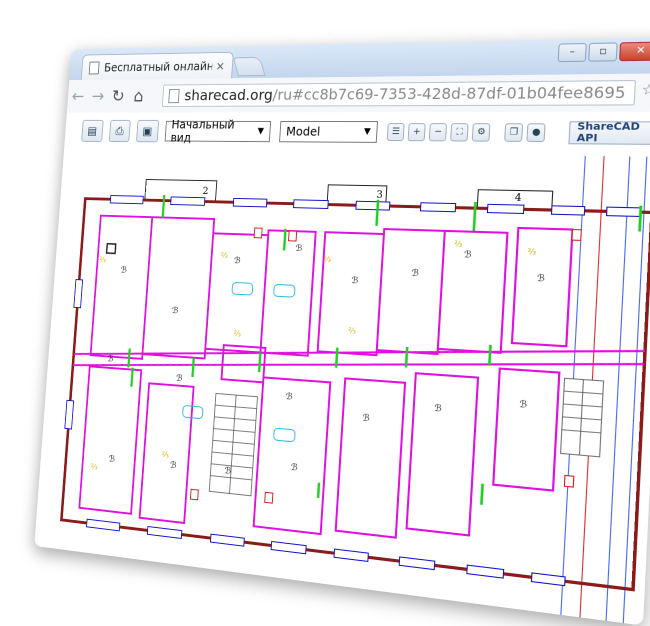 The height and width of the screenshot is (626, 650). I want to click on forward-arrow-icon: →, so click(97, 96).